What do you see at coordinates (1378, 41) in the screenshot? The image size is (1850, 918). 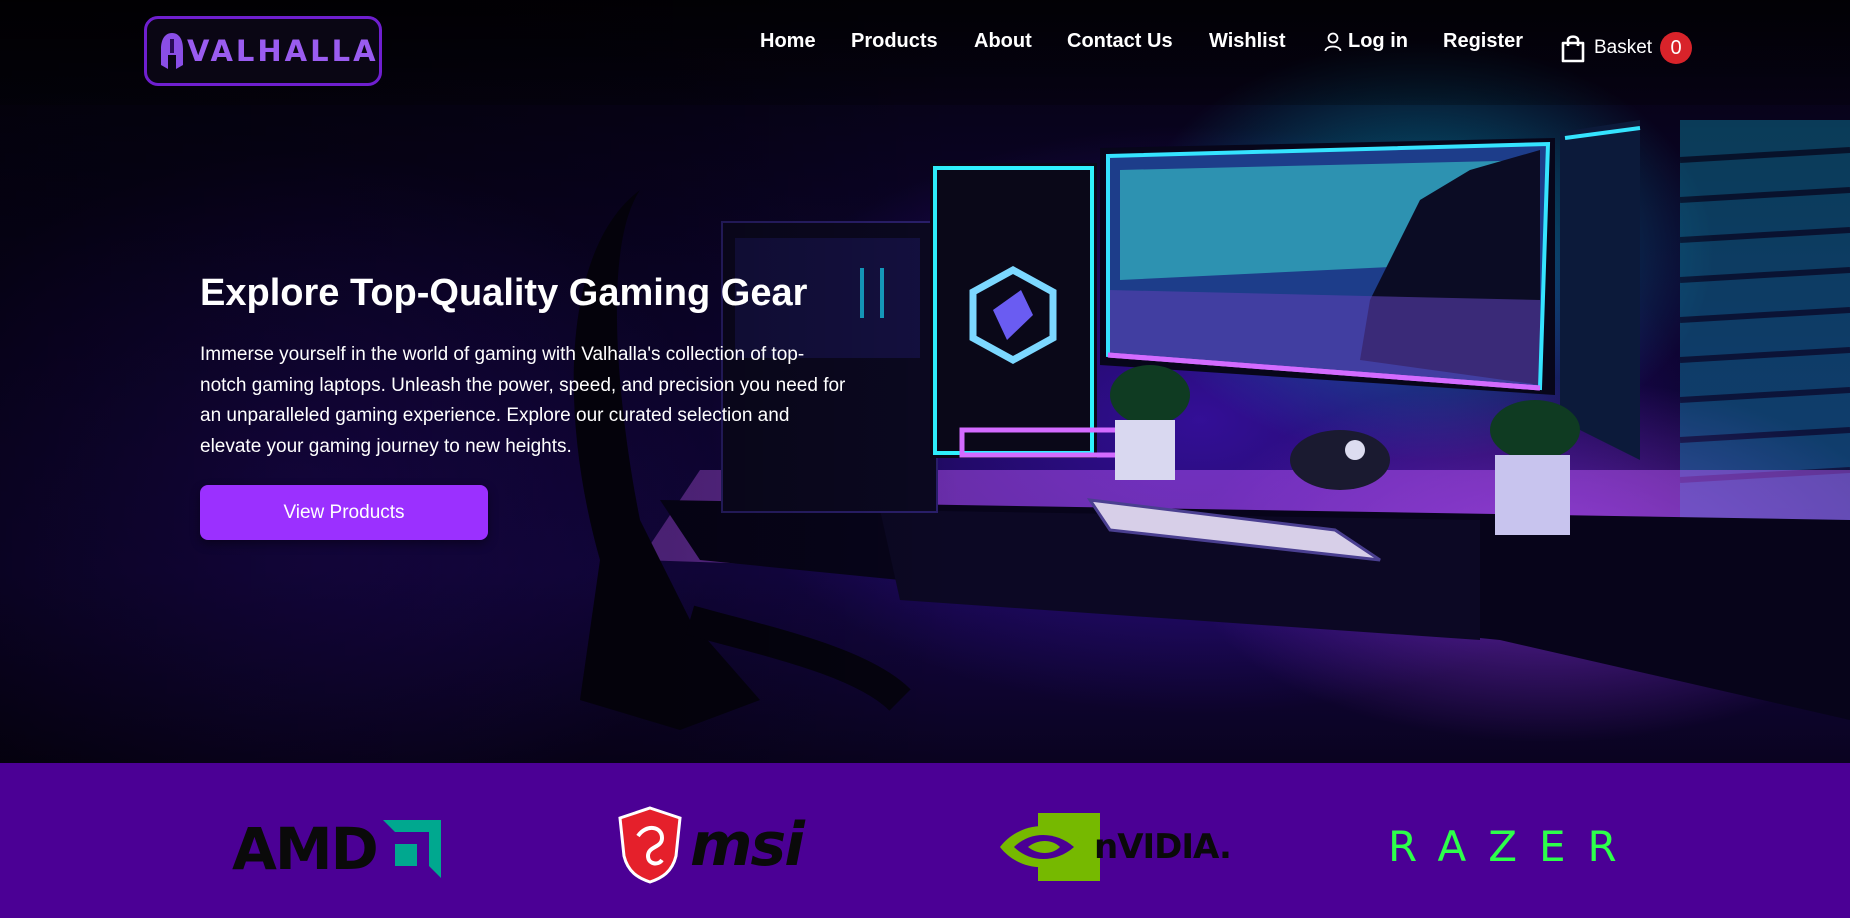 I see `nav-login-label: Log in` at bounding box center [1378, 41].